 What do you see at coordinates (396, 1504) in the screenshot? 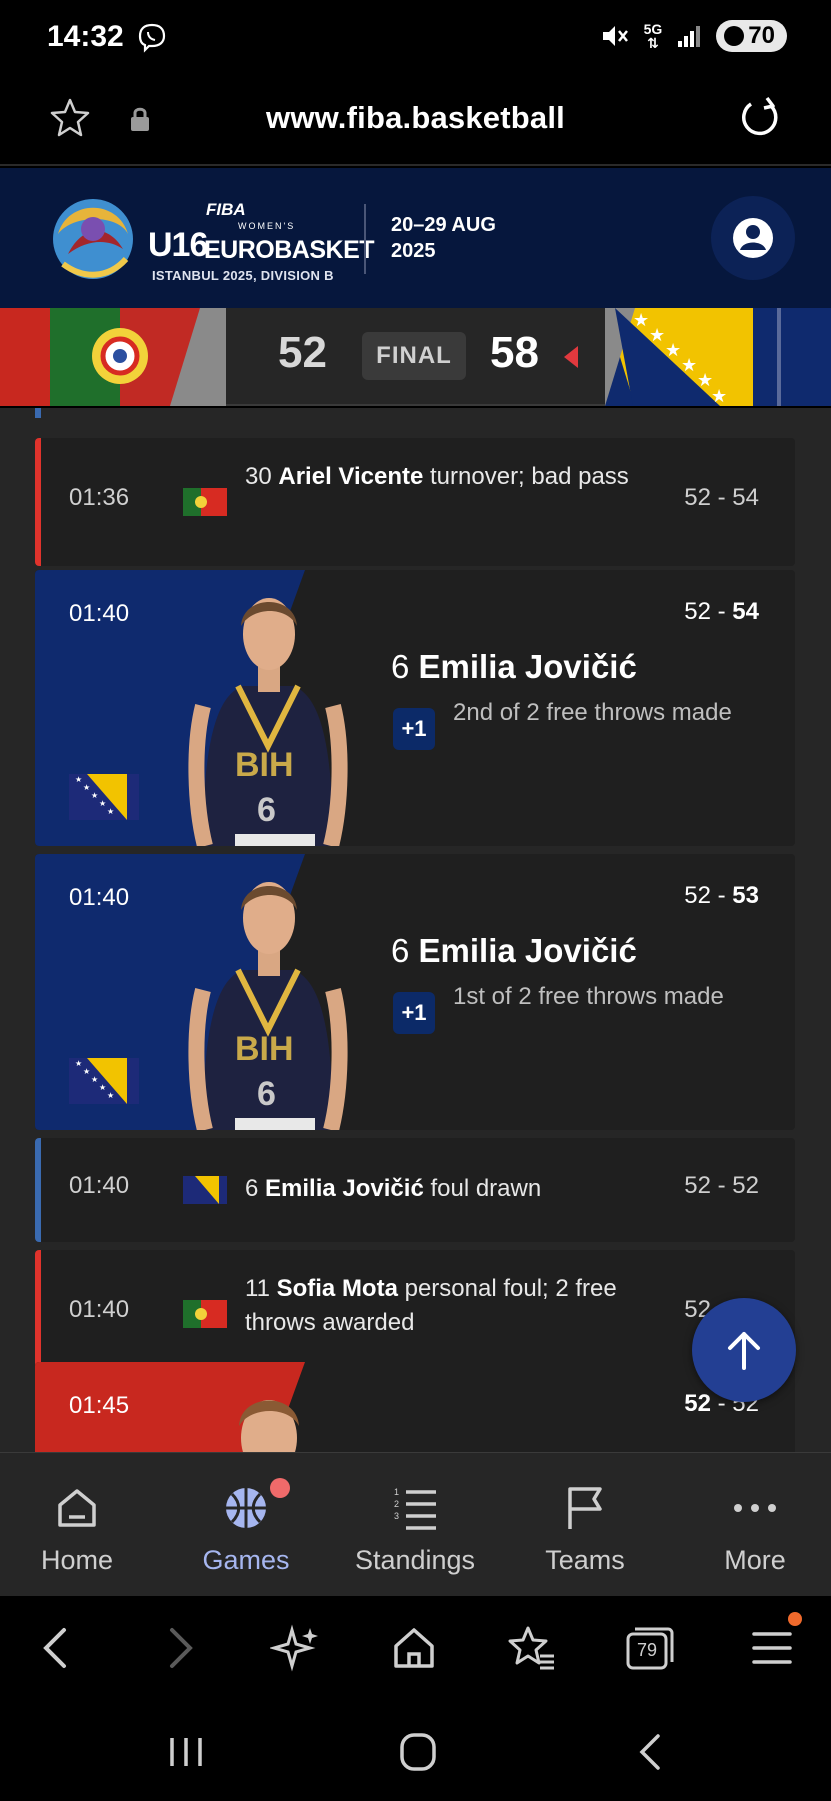
I see `svg-text: 2` at bounding box center [396, 1504].